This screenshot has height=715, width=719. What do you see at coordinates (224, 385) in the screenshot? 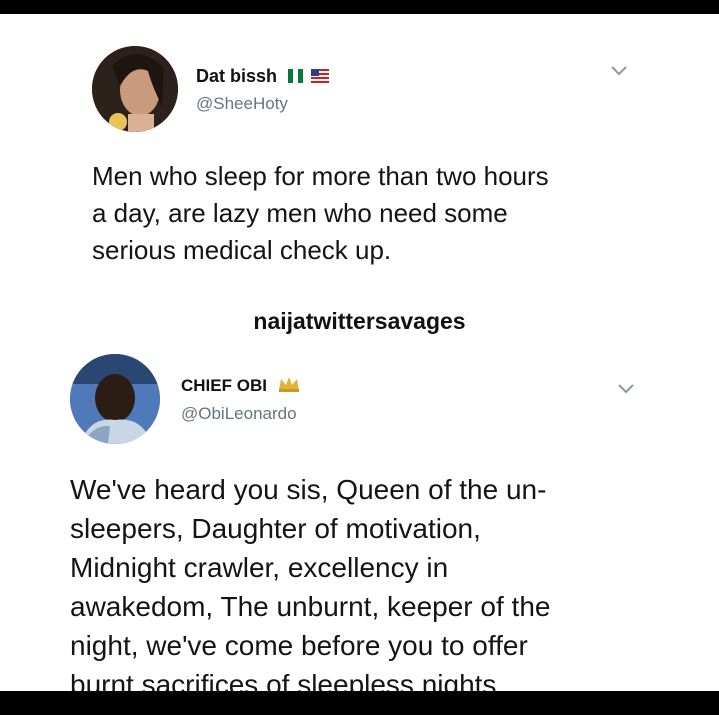
I see `display-name-text: CHIEF OBI` at bounding box center [224, 385].